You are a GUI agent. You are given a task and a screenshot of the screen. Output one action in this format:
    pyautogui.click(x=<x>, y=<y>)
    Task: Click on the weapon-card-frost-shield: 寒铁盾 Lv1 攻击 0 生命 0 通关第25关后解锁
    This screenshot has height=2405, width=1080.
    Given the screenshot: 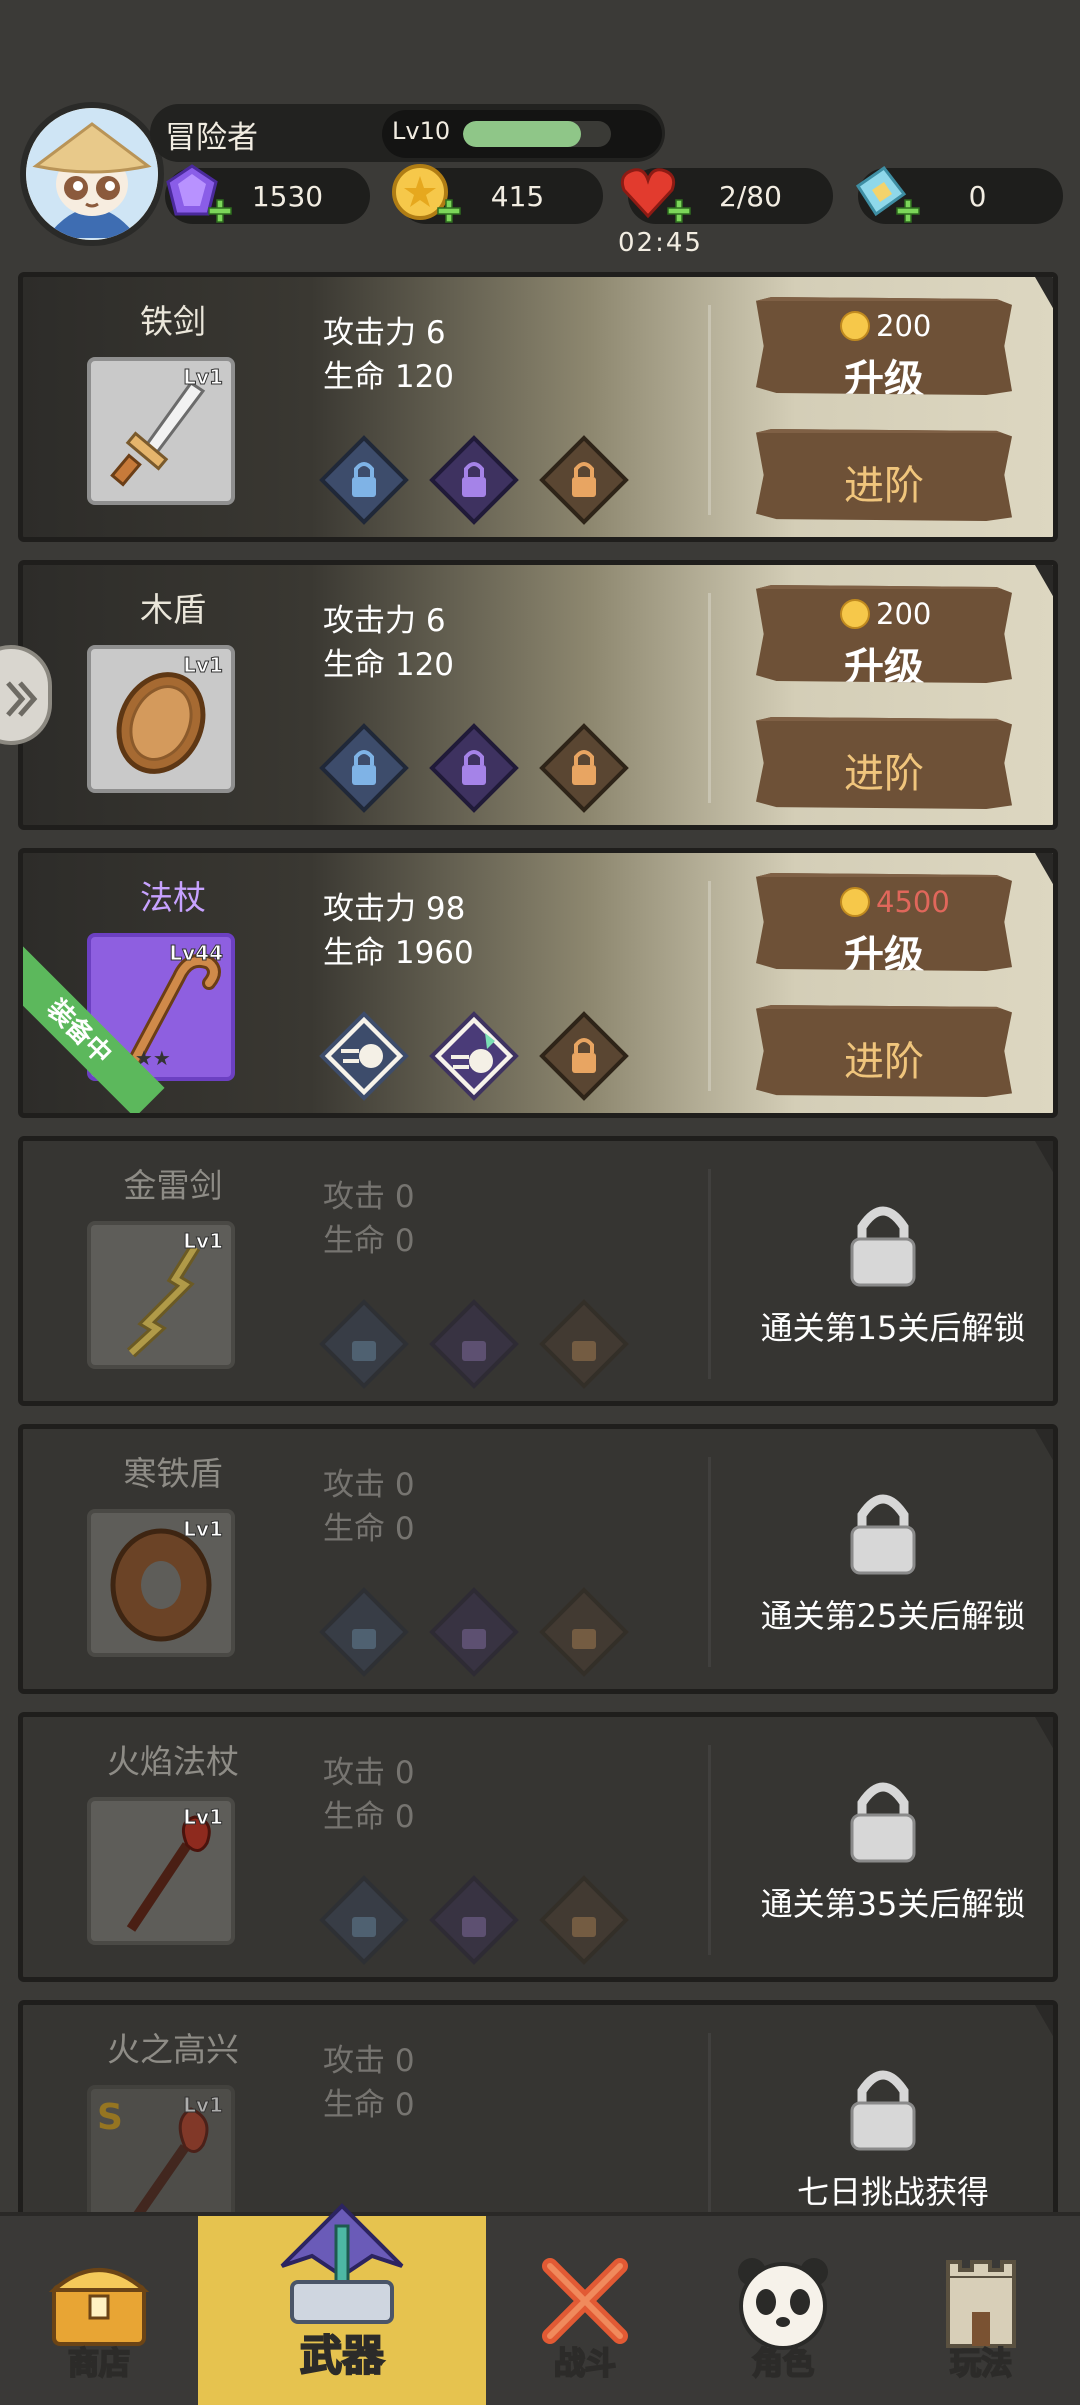 What is the action you would take?
    pyautogui.click(x=538, y=1559)
    